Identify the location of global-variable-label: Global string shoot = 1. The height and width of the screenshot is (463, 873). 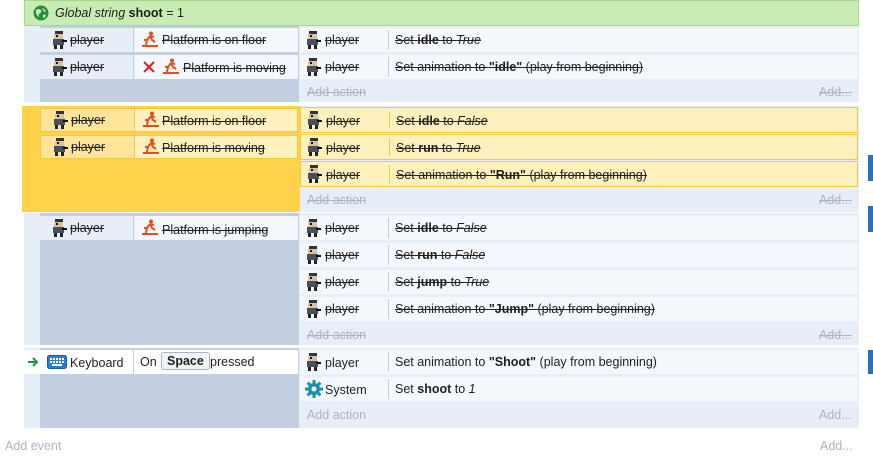
(119, 13).